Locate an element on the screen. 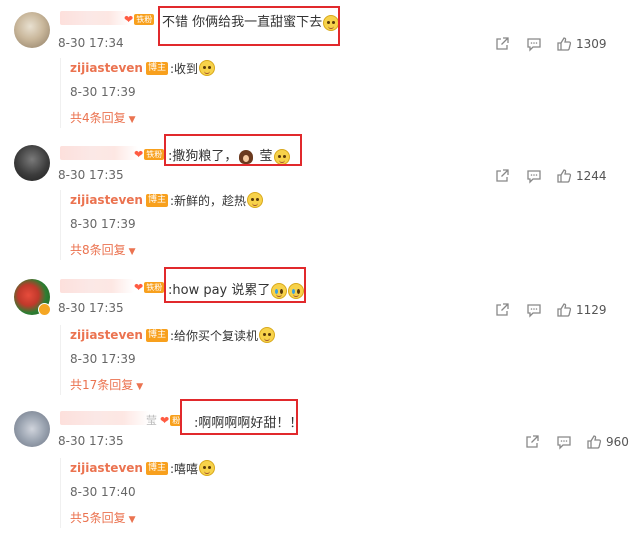  verified-icon is located at coordinates (44, 309).